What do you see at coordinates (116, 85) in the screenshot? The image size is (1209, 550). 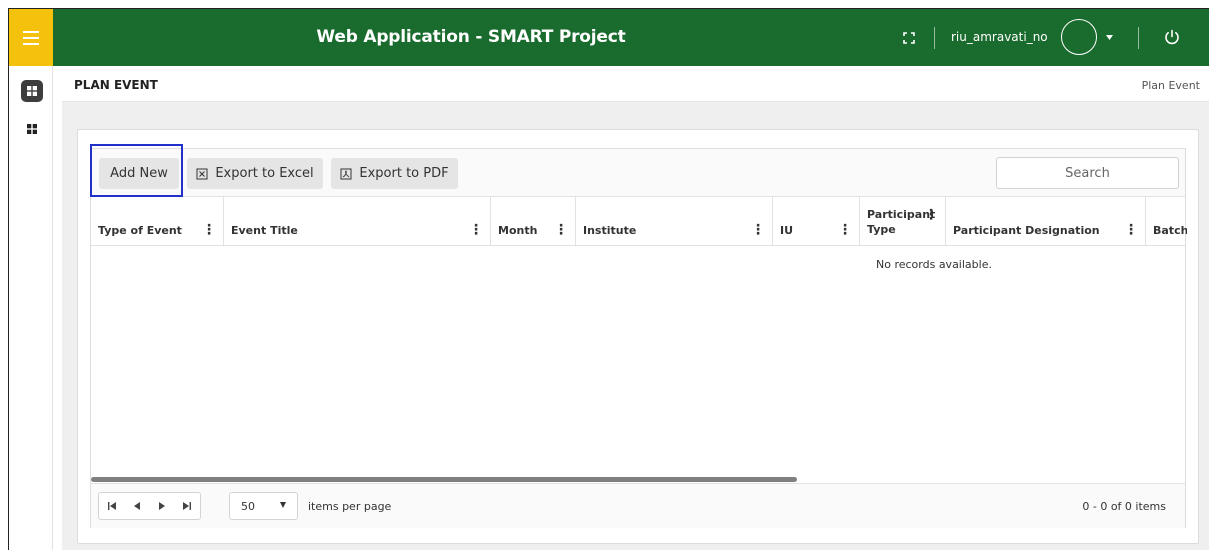 I see `page-title: PLAN EVENT` at bounding box center [116, 85].